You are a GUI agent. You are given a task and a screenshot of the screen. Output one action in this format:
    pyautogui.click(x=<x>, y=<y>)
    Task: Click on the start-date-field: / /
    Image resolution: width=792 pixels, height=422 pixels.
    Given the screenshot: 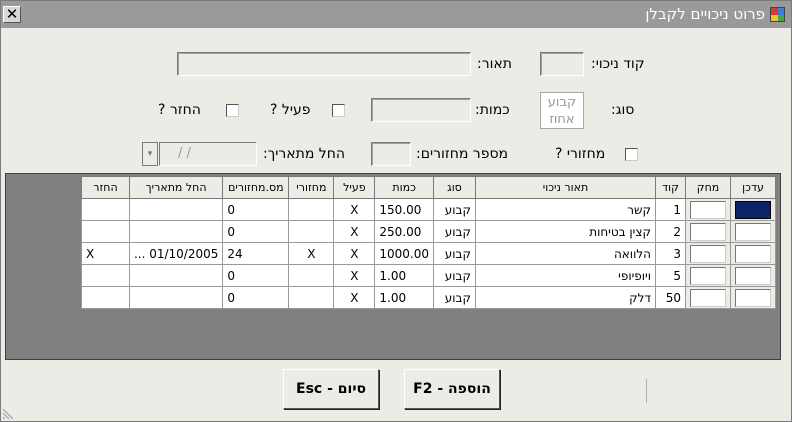 What is the action you would take?
    pyautogui.click(x=208, y=154)
    